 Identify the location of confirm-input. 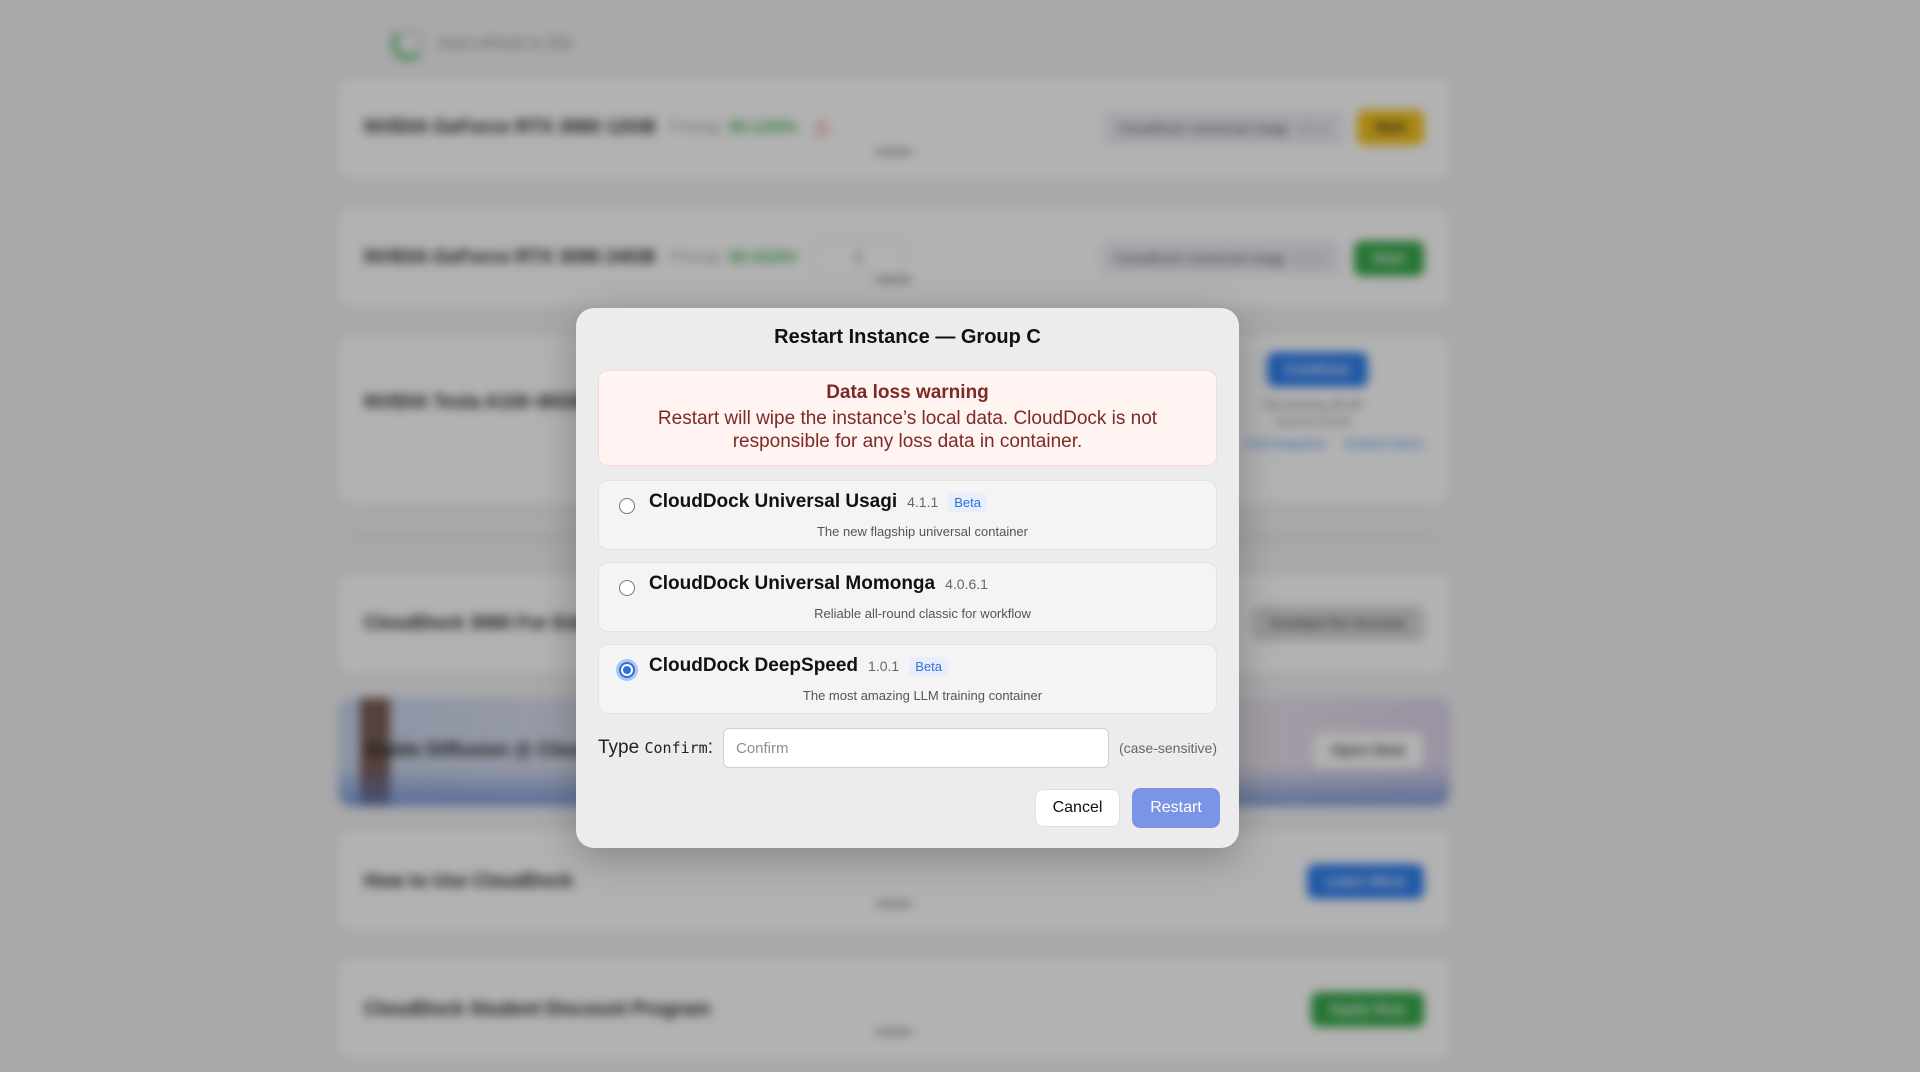
(915, 748).